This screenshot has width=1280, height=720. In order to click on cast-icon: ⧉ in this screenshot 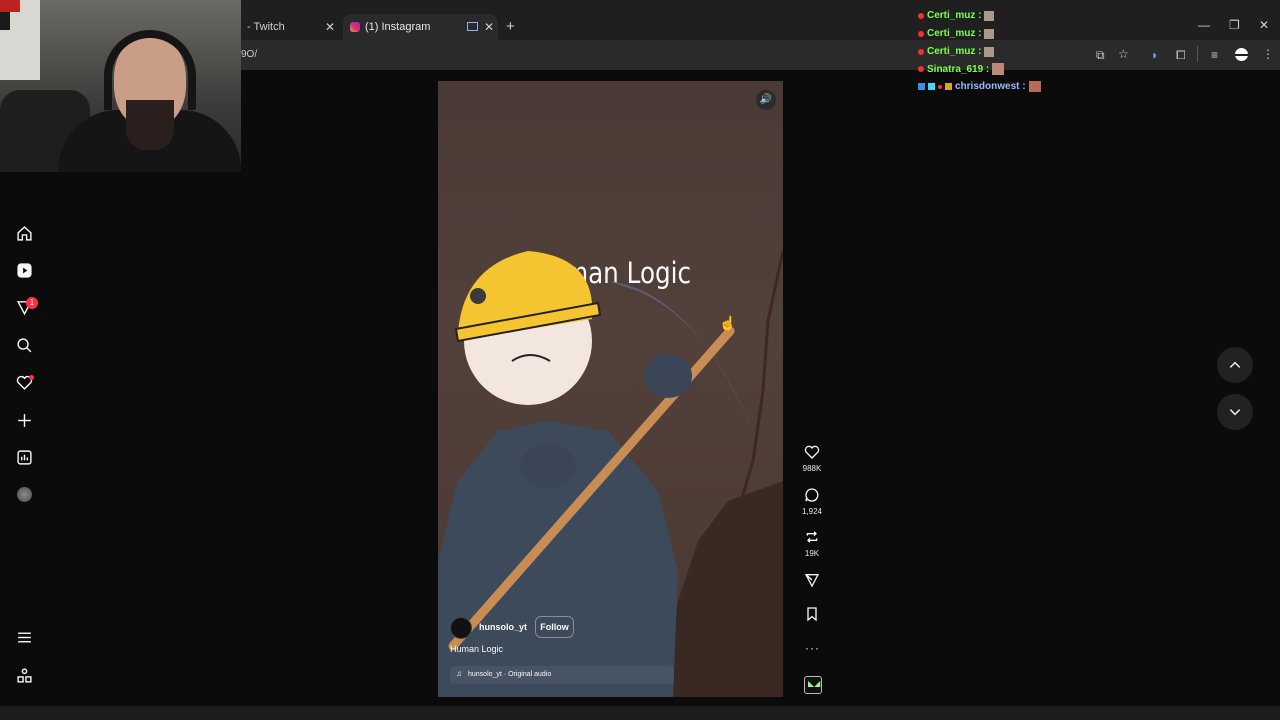, I will do `click(1100, 55)`.